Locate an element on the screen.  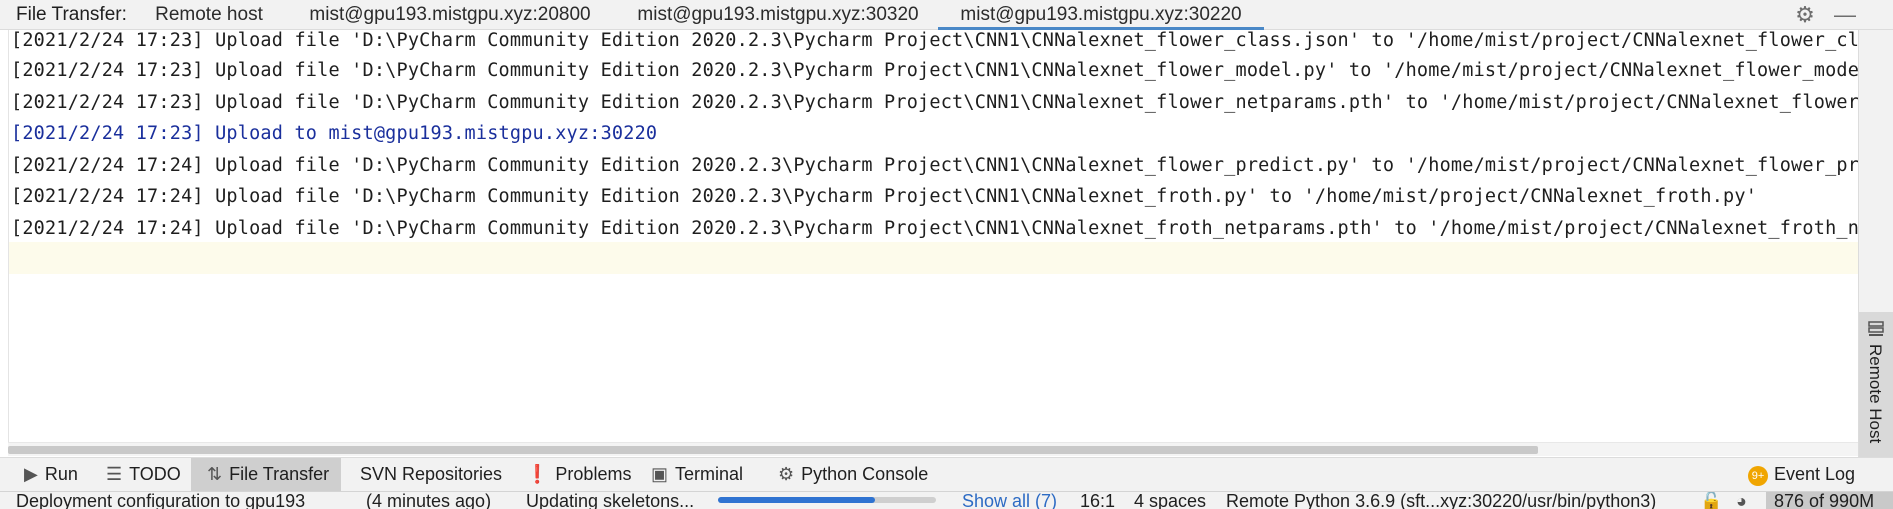
svn-repositories-label: SVN Repositories is located at coordinates (431, 474).